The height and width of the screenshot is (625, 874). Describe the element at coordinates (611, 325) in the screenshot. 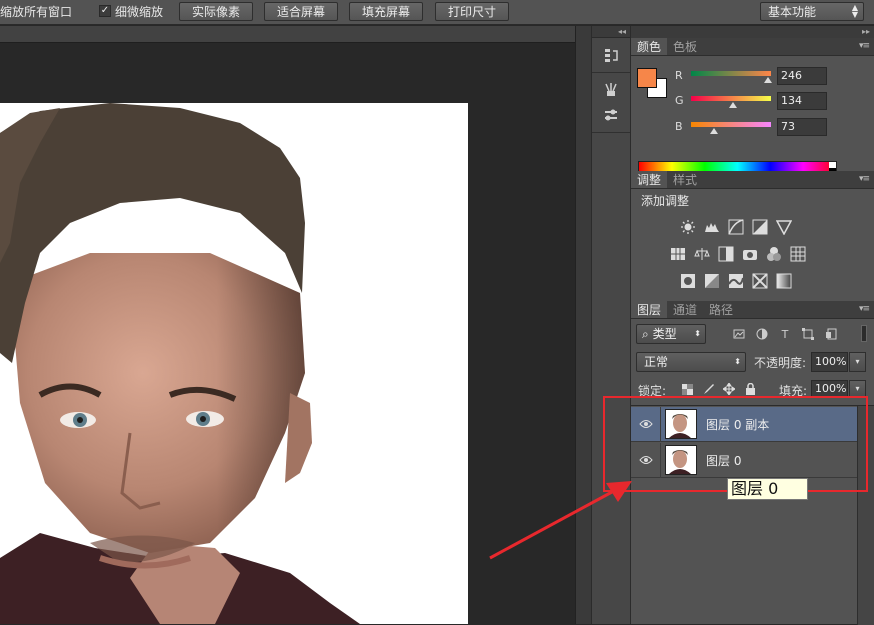

I see `panel-icon-strip: ◂◂` at that location.